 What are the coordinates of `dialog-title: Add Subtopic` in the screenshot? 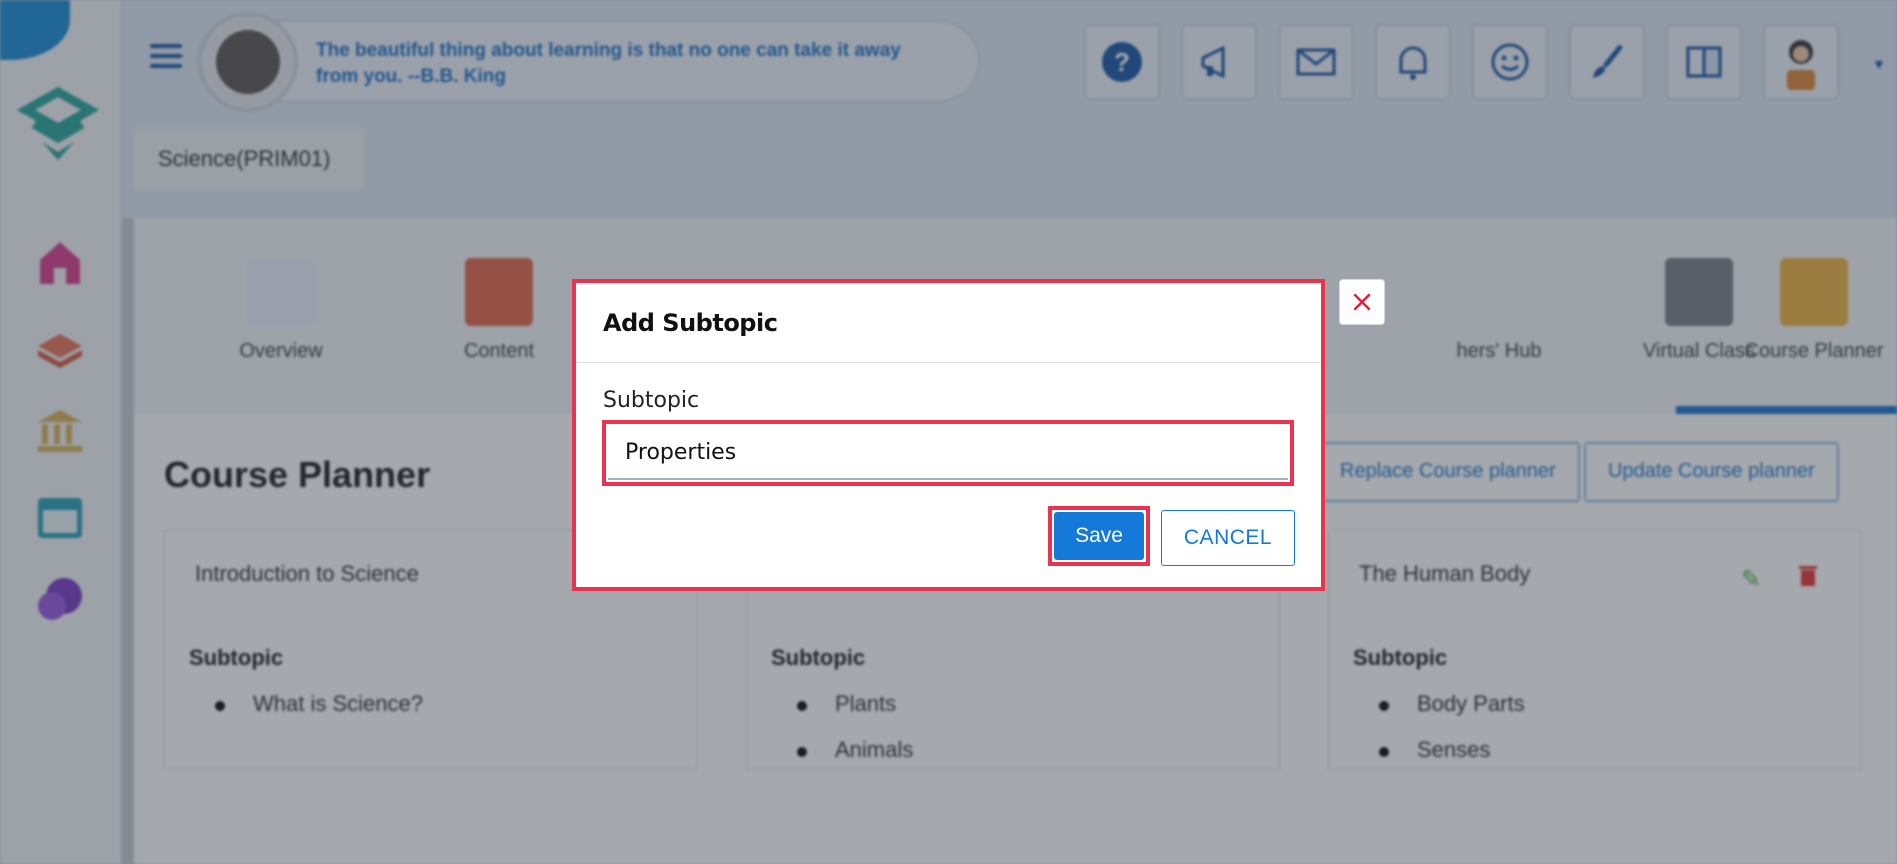 It's located at (690, 323).